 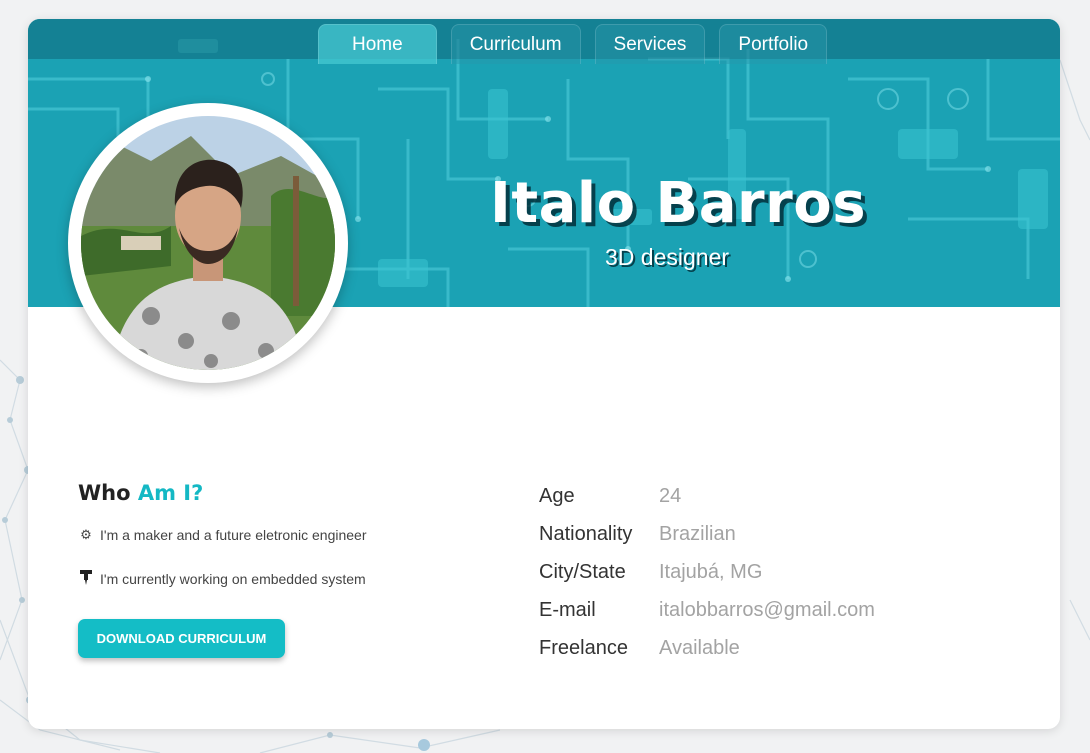 What do you see at coordinates (86, 578) in the screenshot?
I see `soldering-iron-icon` at bounding box center [86, 578].